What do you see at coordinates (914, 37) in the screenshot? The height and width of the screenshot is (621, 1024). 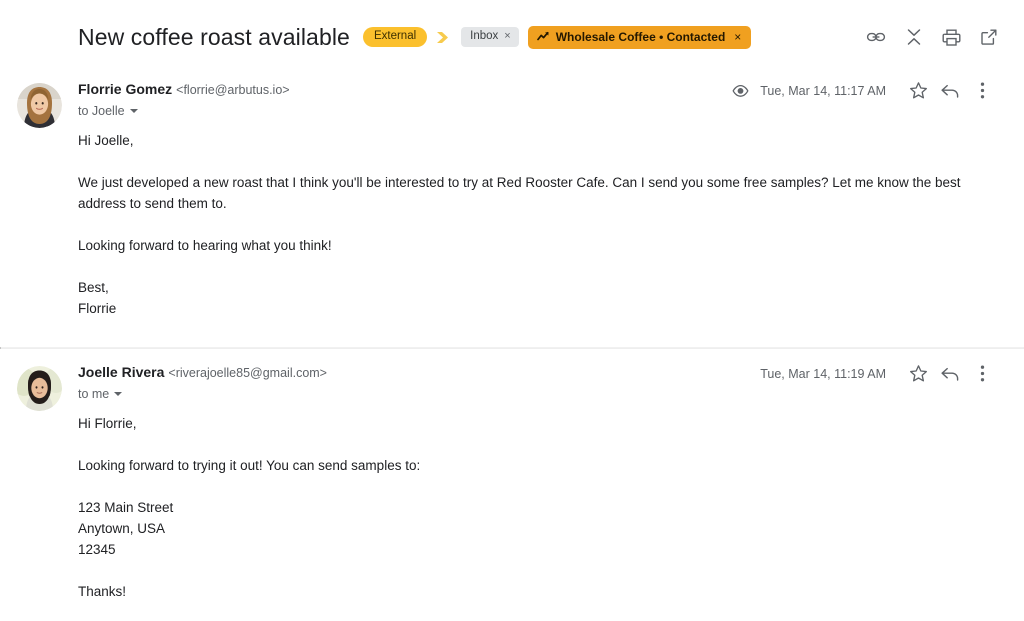 I see `collapse-all-icon` at bounding box center [914, 37].